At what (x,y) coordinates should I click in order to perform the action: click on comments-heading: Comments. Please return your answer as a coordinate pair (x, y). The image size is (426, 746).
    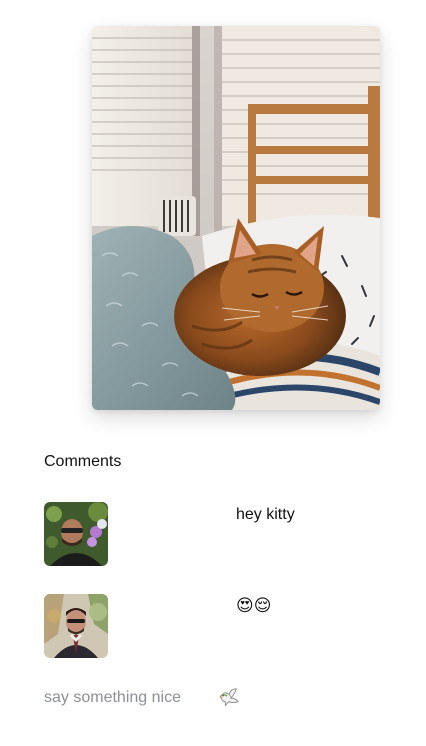
    Looking at the image, I should click on (83, 461).